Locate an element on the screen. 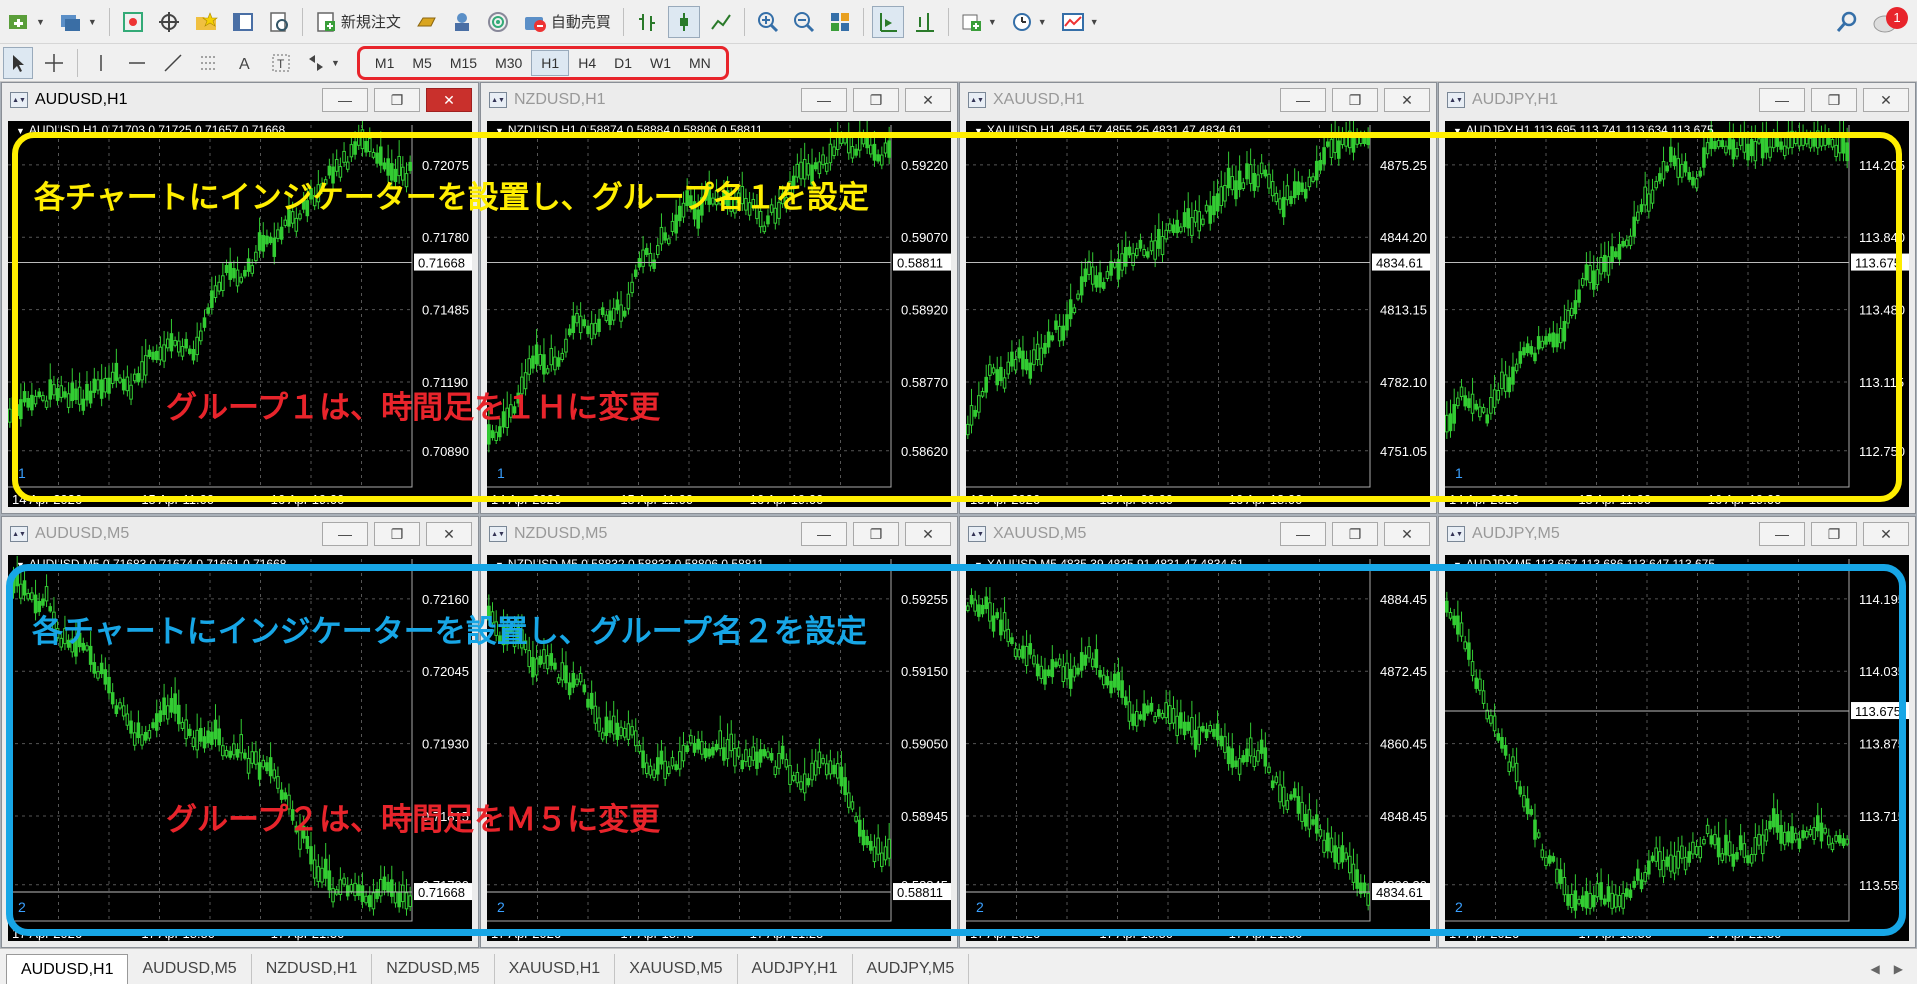 The image size is (1917, 984). cursor-tool-button is located at coordinates (18, 62).